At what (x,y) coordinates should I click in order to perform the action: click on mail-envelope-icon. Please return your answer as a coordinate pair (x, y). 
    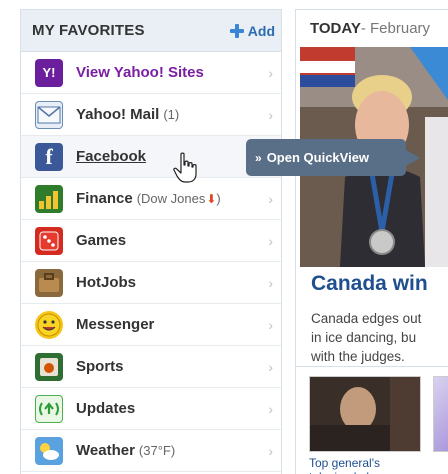
    Looking at the image, I should click on (49, 114).